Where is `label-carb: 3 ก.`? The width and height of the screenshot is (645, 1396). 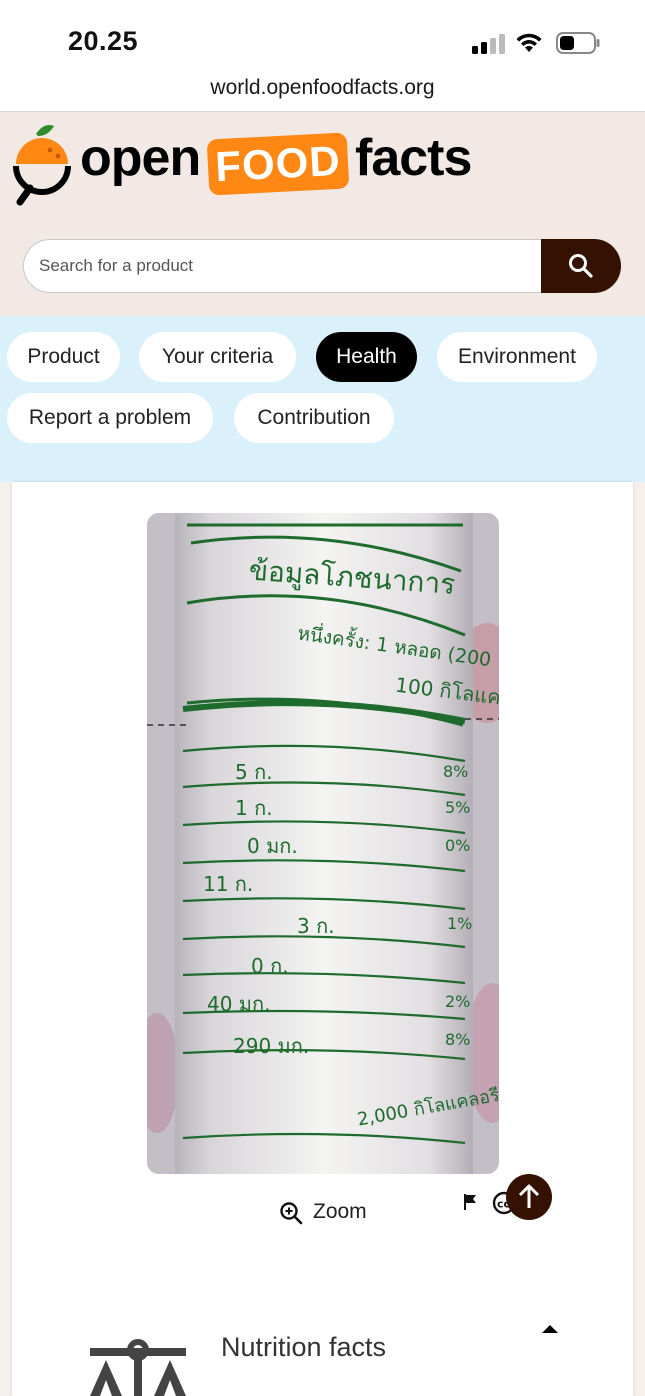 label-carb: 3 ก. is located at coordinates (316, 926).